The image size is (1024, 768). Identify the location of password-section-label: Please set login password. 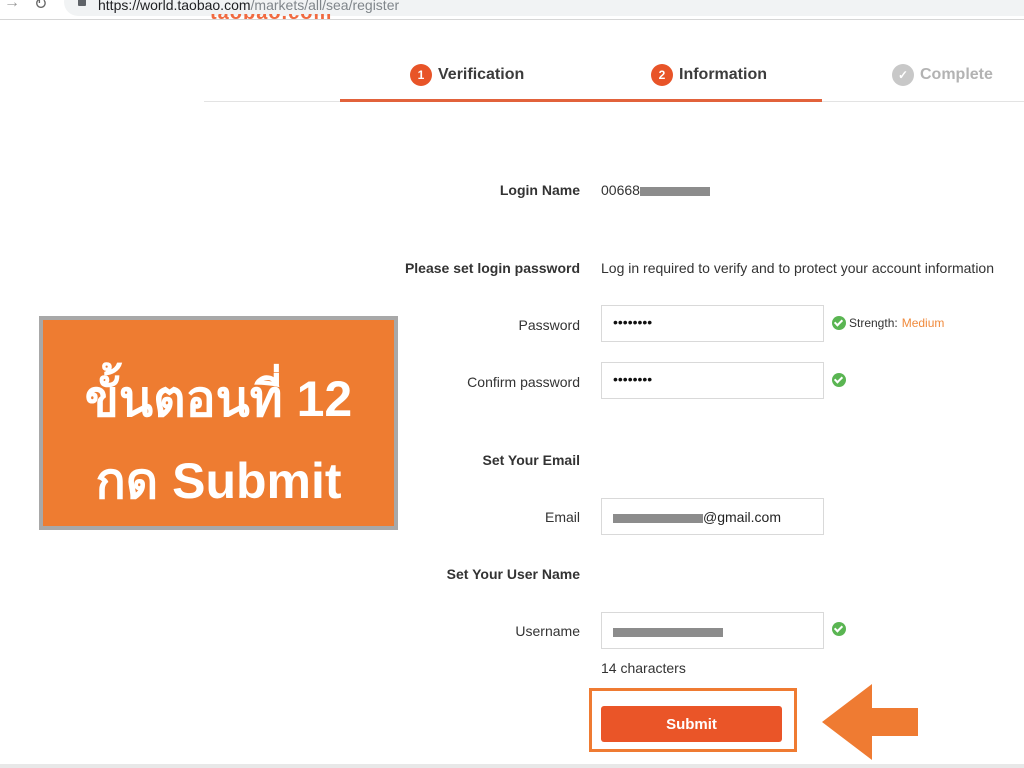
(492, 268).